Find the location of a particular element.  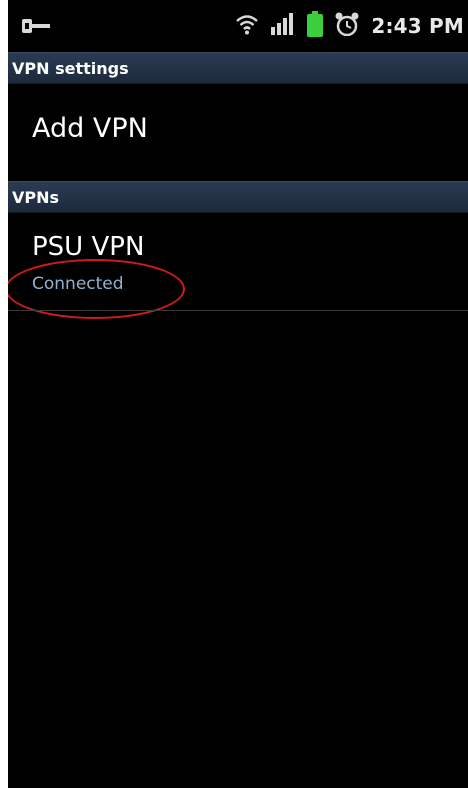

status-clock: 2:43 PM is located at coordinates (417, 26).